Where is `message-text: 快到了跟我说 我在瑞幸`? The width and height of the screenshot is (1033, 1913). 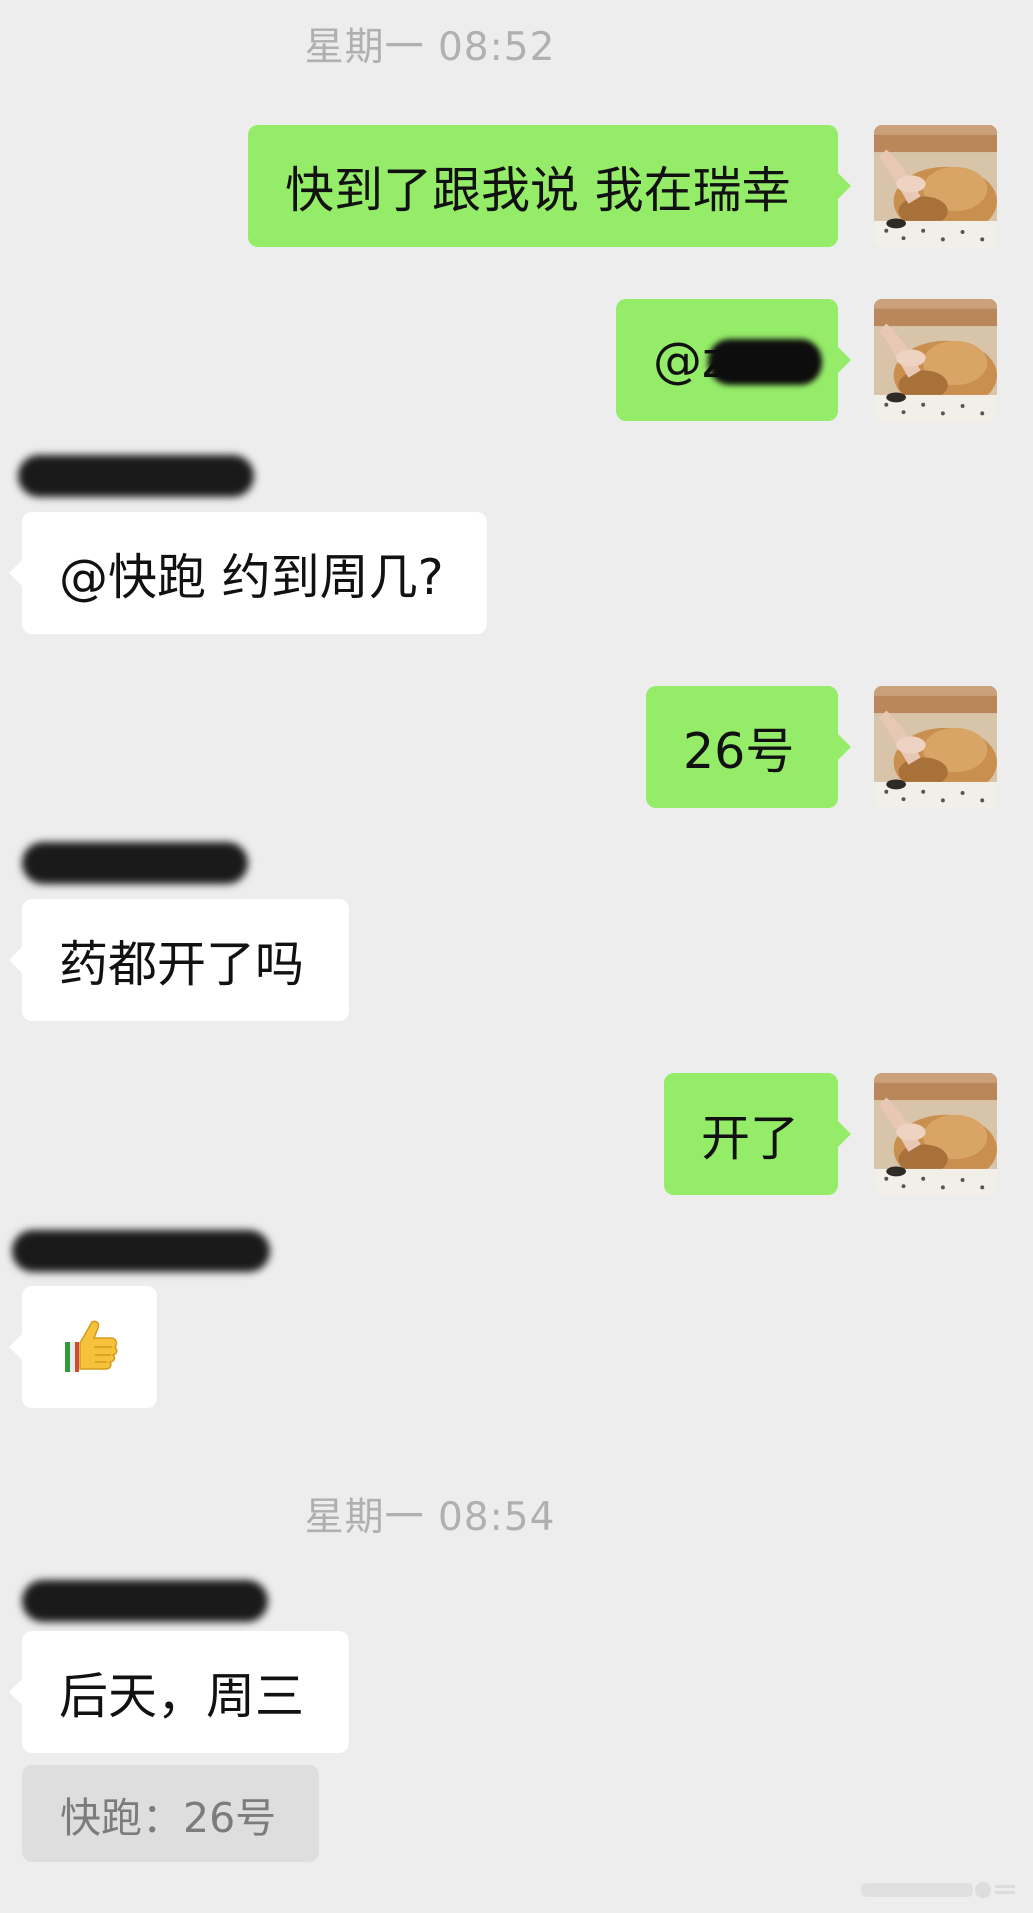
message-text: 快到了跟我说 我在瑞幸 is located at coordinates (538, 190).